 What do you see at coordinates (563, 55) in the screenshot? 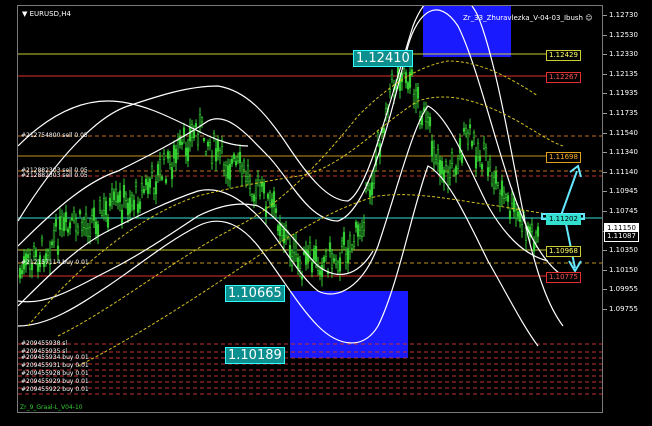
I see `price-tag: 1.12429` at bounding box center [563, 55].